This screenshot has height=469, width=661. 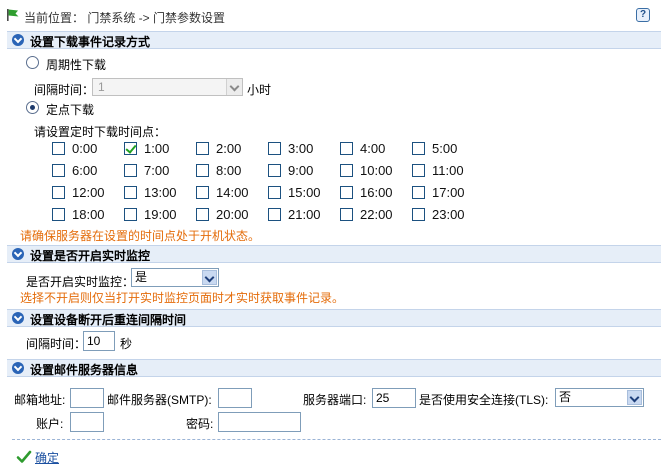 What do you see at coordinates (141, 277) in the screenshot?
I see `realtime-select-value: 是` at bounding box center [141, 277].